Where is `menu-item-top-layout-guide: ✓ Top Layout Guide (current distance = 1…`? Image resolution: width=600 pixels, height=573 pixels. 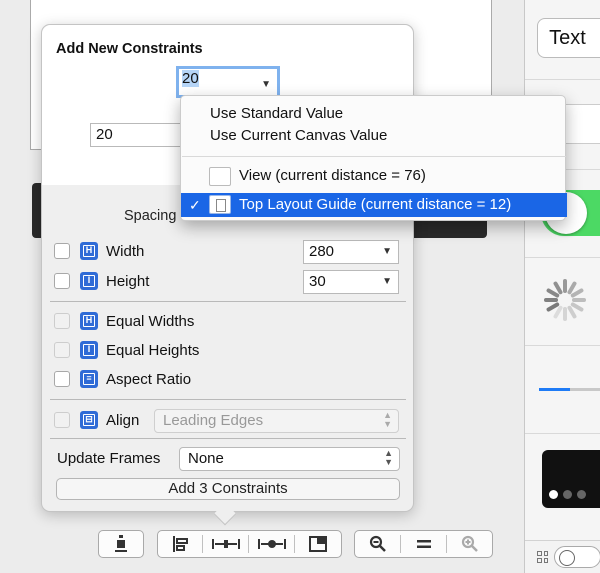
menu-item-top-layout-guide: ✓ Top Layout Guide (current distance = 1… is located at coordinates (374, 205).